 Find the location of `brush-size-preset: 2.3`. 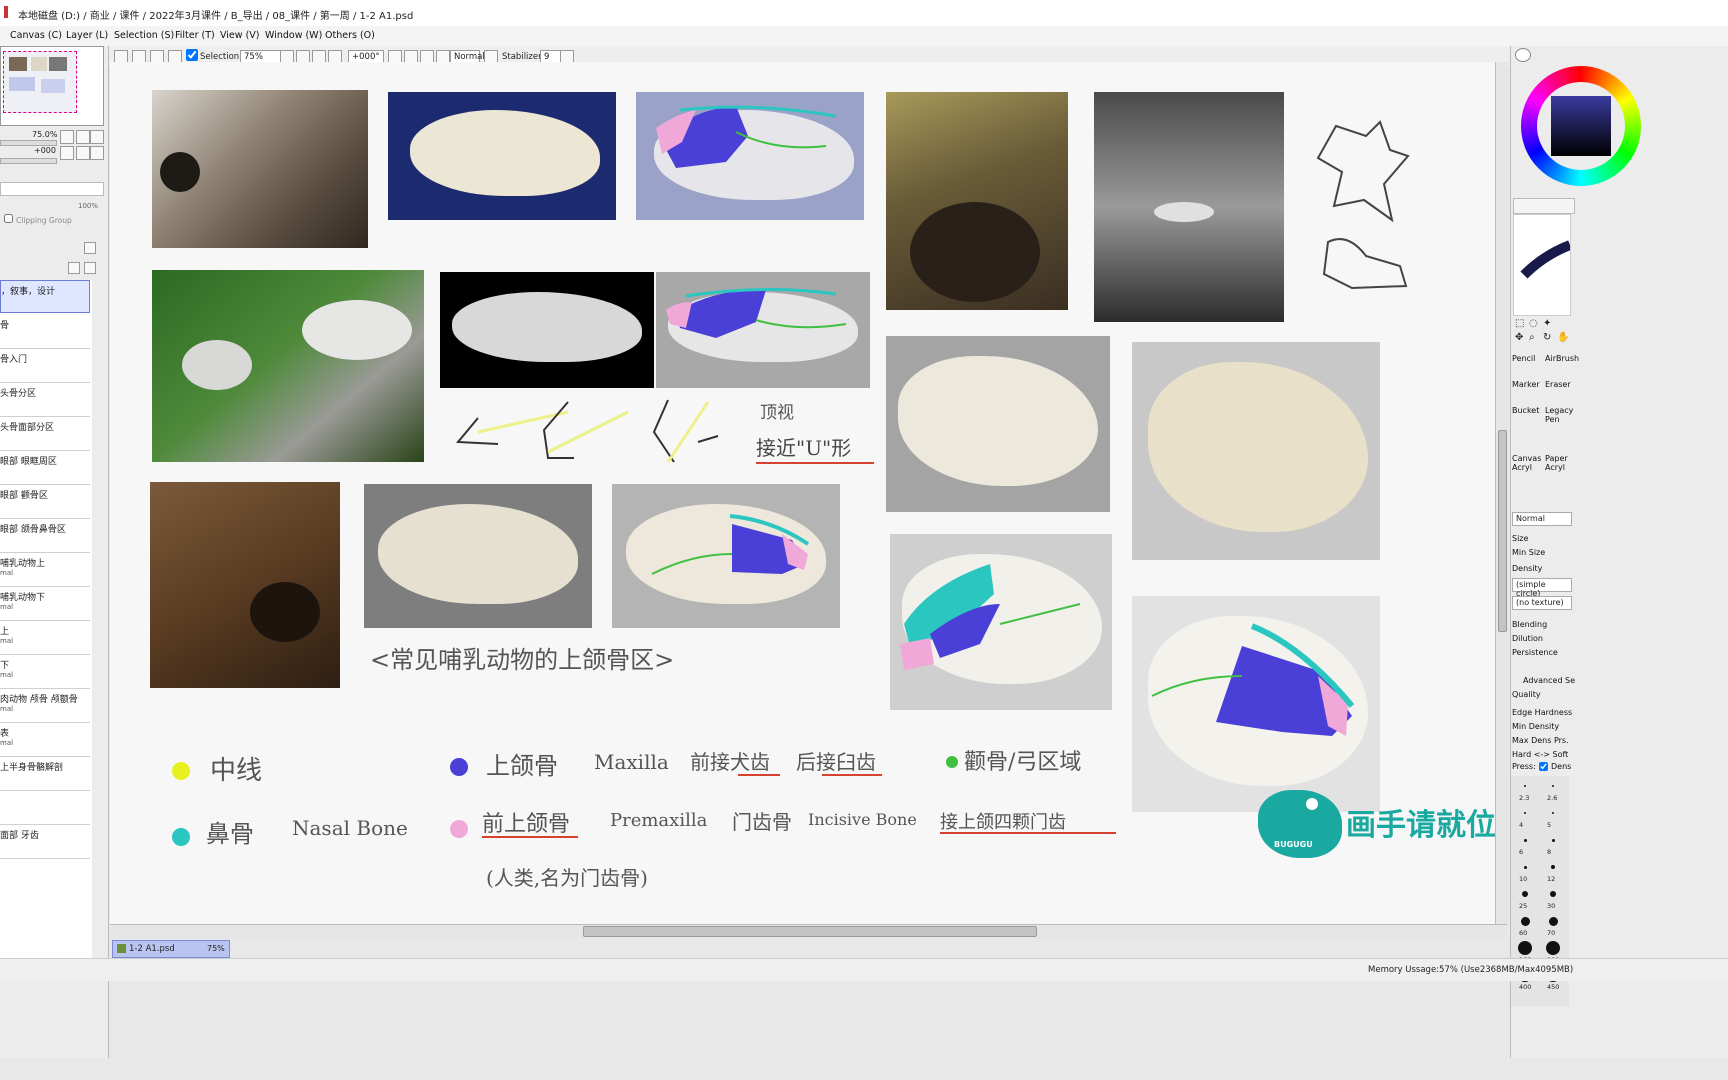

brush-size-preset: 2.3 is located at coordinates (1525, 789).